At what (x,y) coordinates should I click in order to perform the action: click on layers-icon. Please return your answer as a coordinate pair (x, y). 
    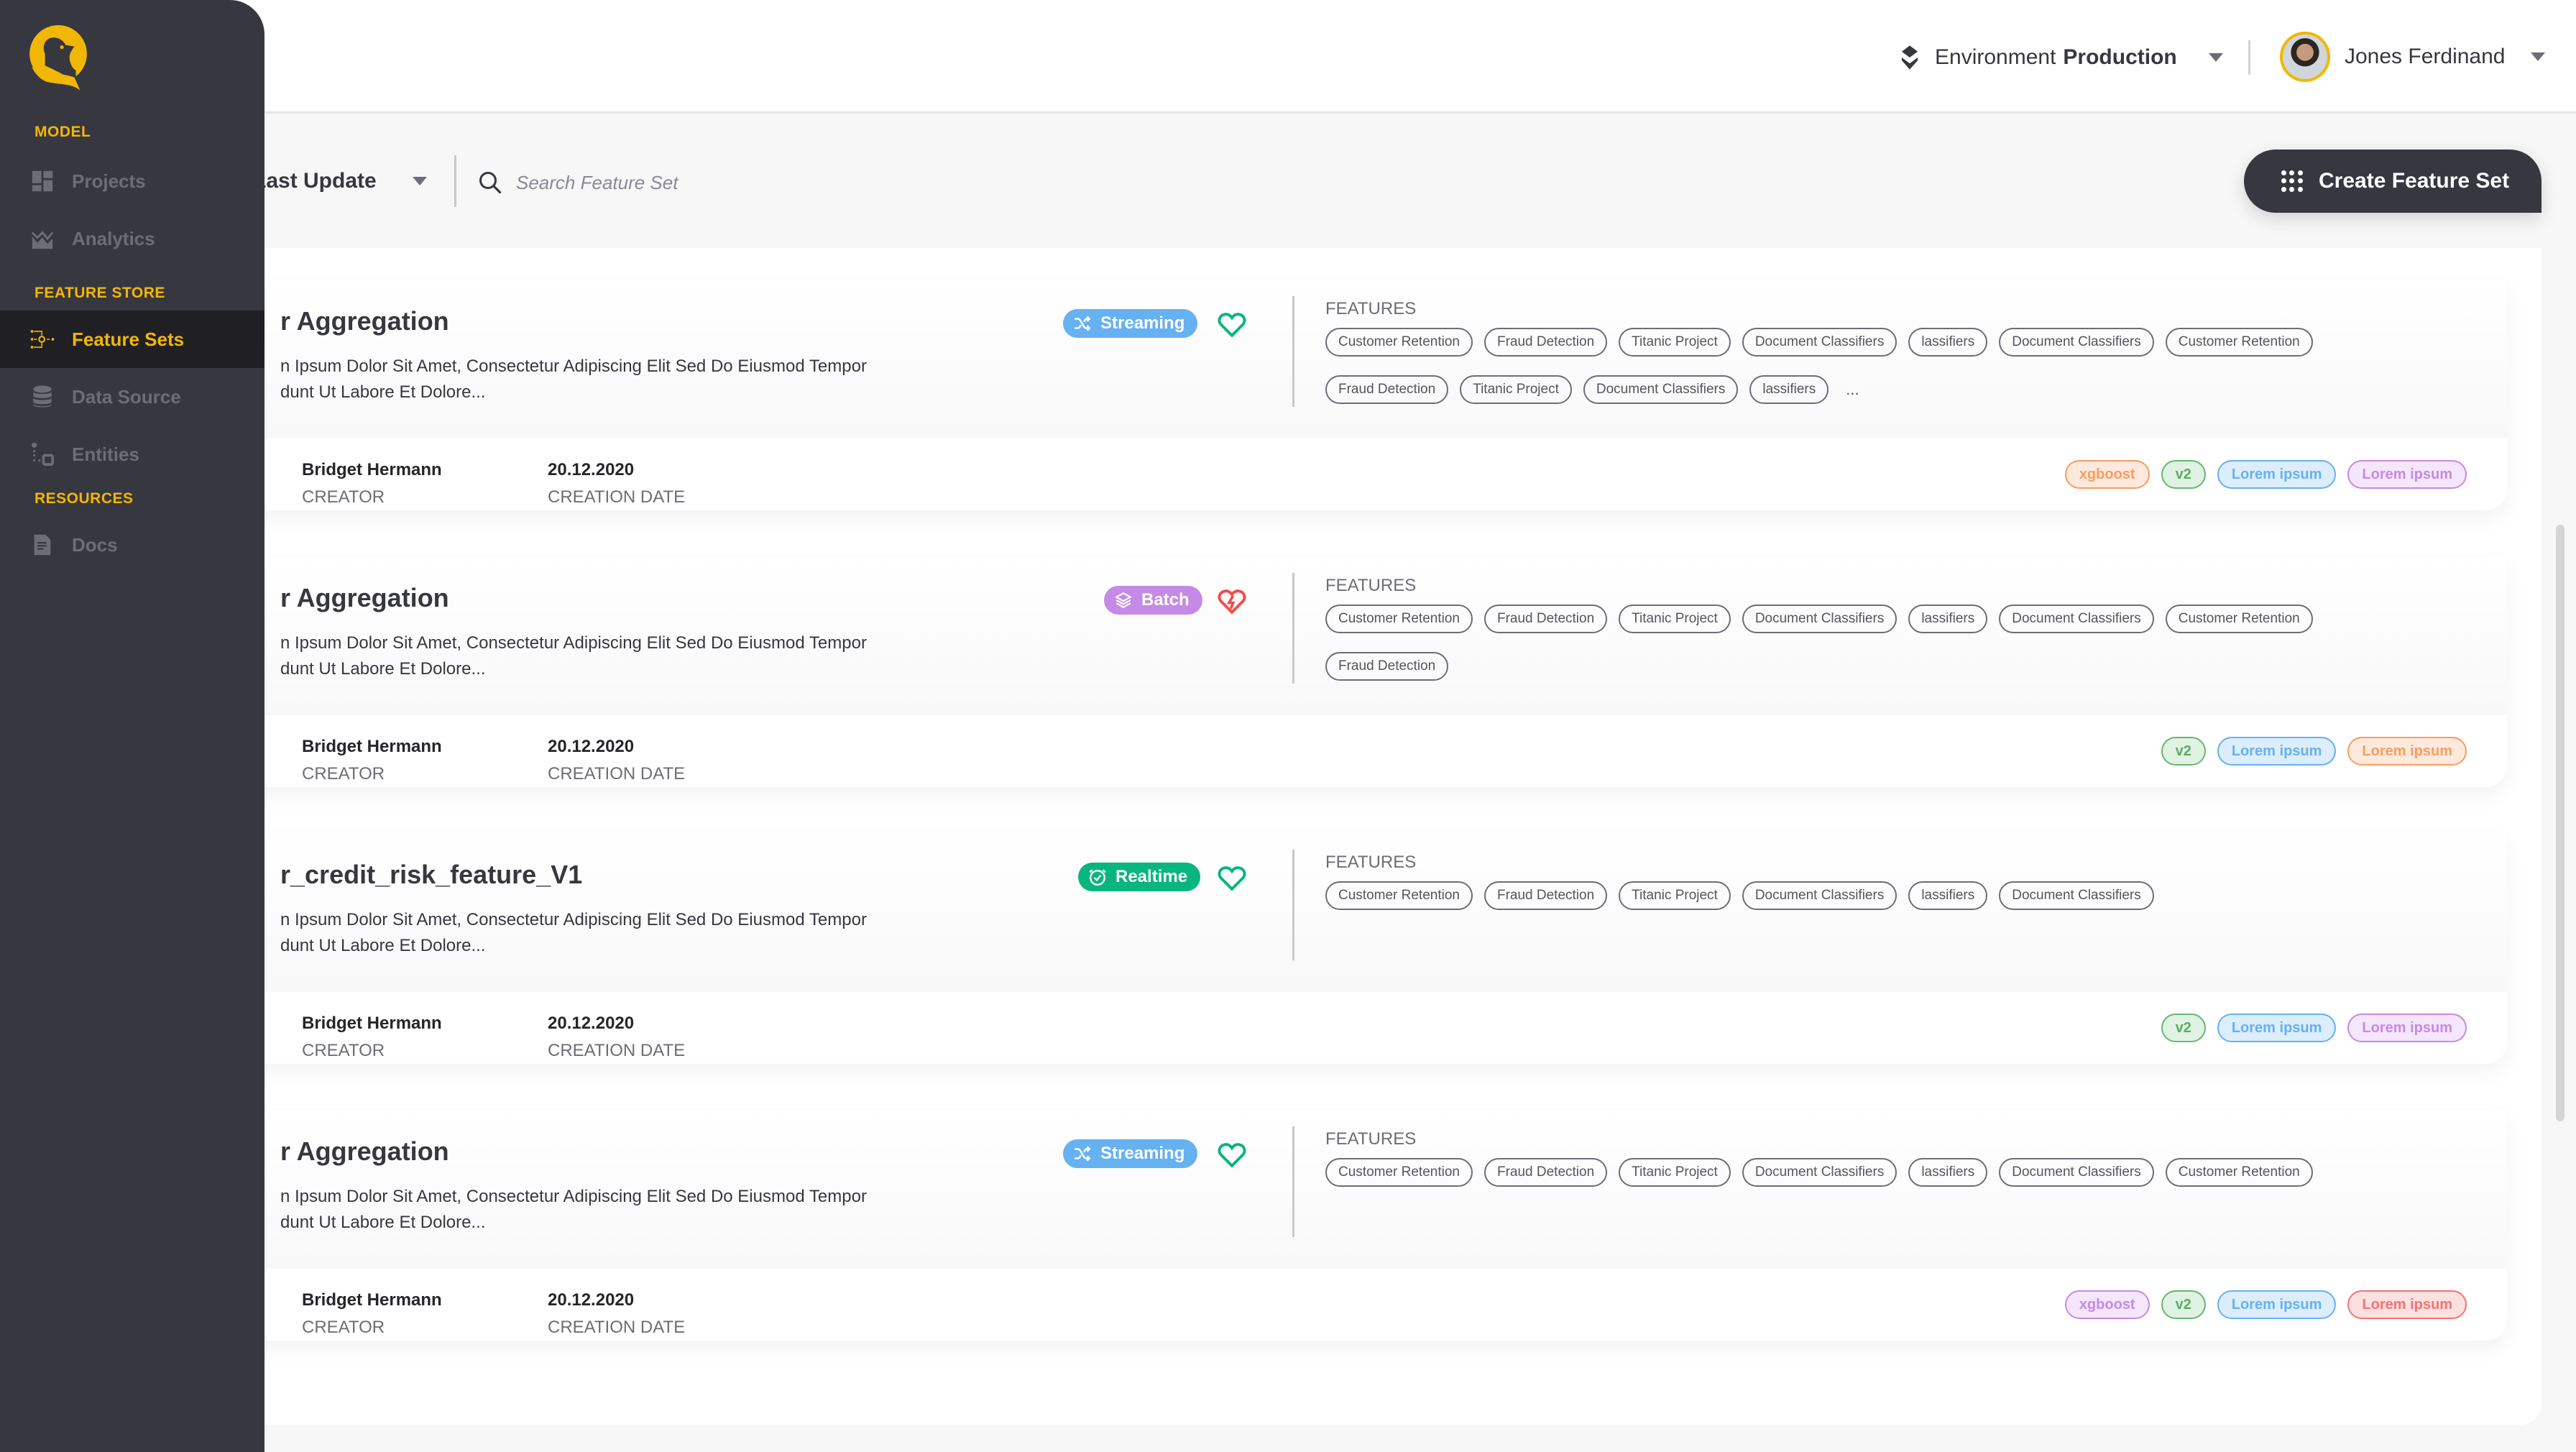
    Looking at the image, I should click on (1123, 600).